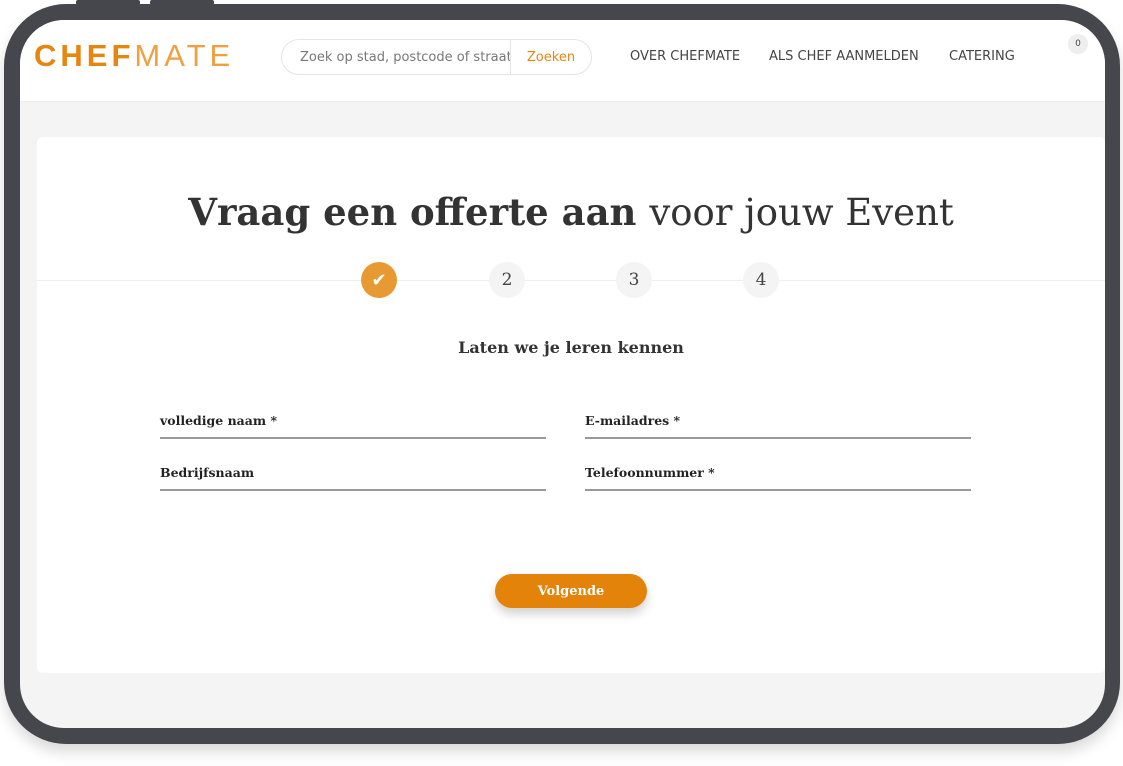 This screenshot has width=1123, height=766. I want to click on phone-field: Telefoonnummer *, so click(778, 476).